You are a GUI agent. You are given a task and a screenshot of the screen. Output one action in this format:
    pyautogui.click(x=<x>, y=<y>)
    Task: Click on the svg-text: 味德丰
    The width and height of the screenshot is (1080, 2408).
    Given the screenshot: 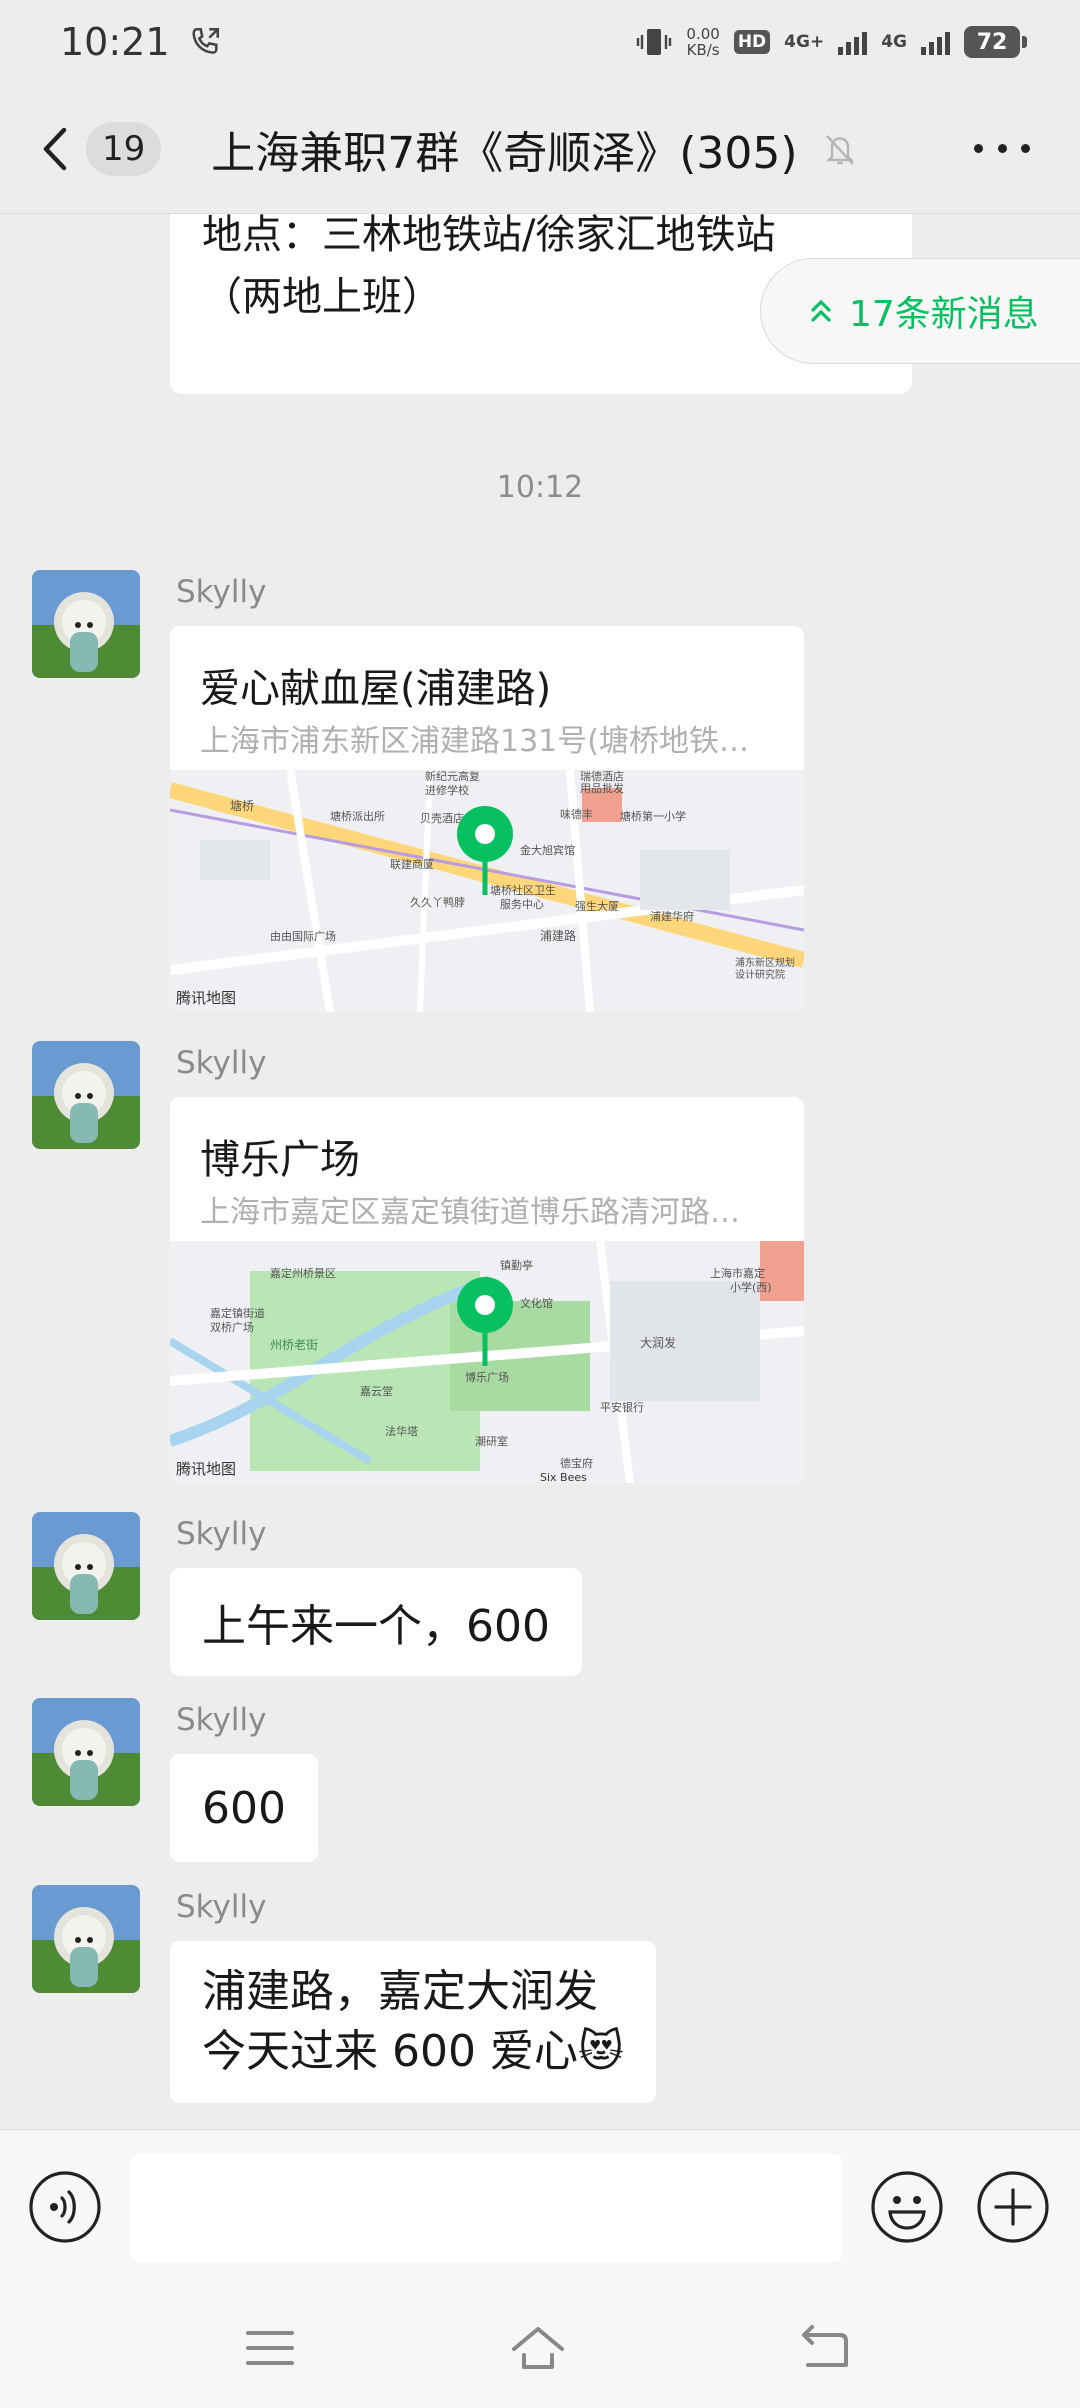 What is the action you would take?
    pyautogui.click(x=576, y=814)
    